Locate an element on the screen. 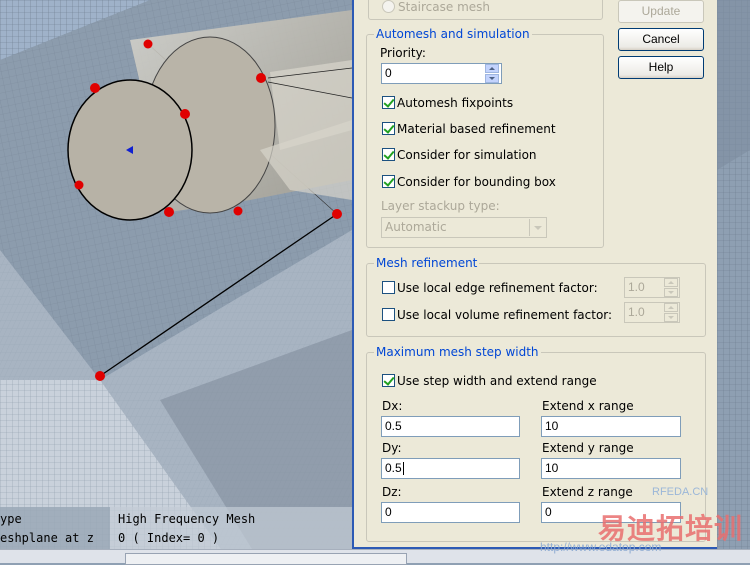 The width and height of the screenshot is (750, 565). edge-refinement-label: Use local edge refinement factor: is located at coordinates (497, 288).